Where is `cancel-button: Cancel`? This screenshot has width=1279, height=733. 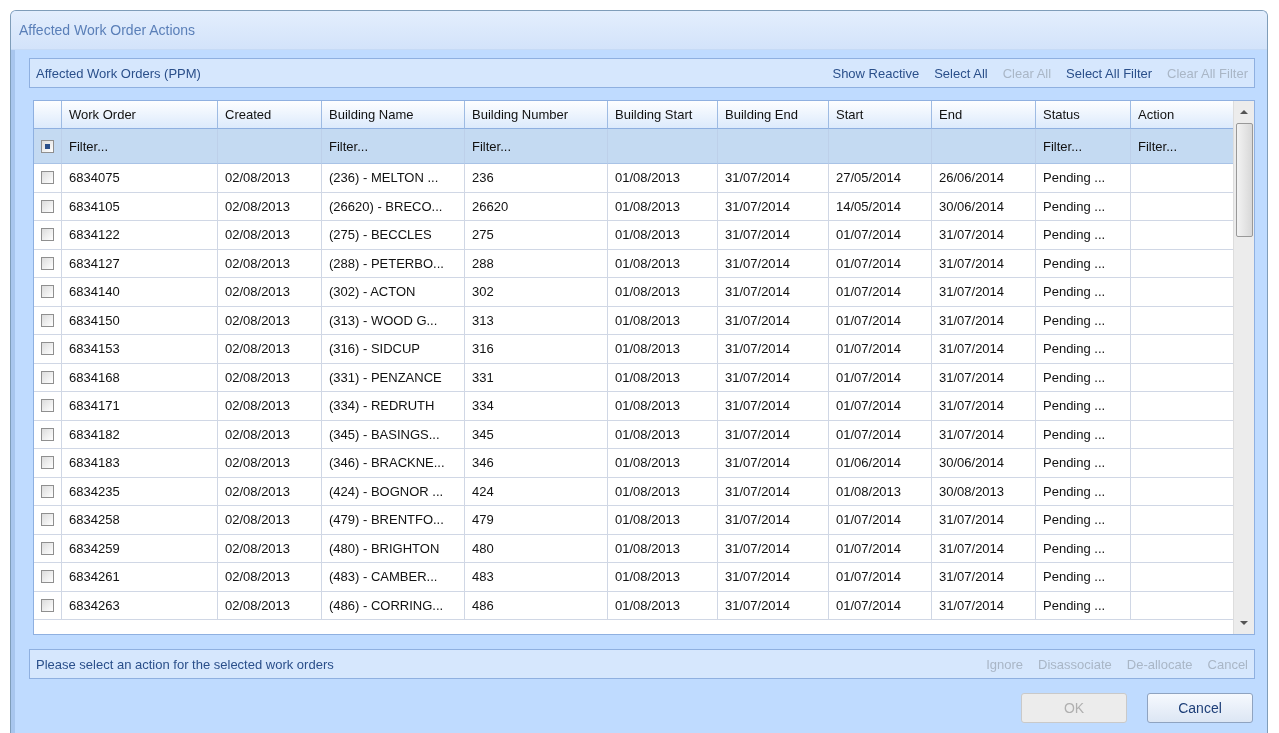
cancel-button: Cancel is located at coordinates (1200, 708).